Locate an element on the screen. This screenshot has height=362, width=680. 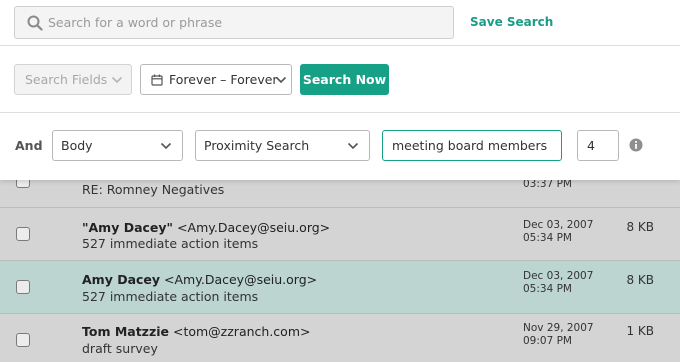
sender-name: Amy Dacey is located at coordinates (121, 279).